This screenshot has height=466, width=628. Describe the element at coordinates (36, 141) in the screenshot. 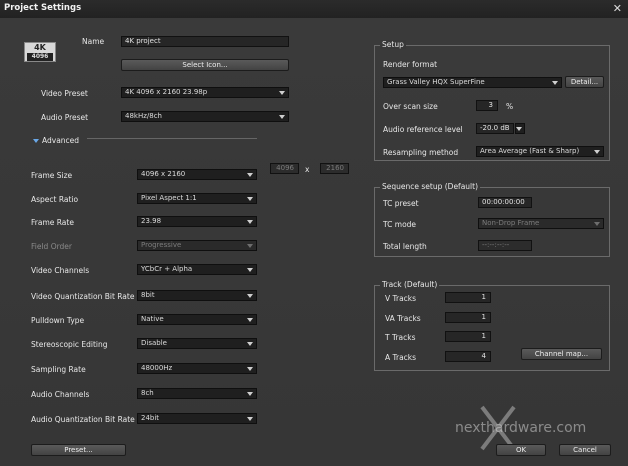

I see `collapse-arrow-icon` at that location.